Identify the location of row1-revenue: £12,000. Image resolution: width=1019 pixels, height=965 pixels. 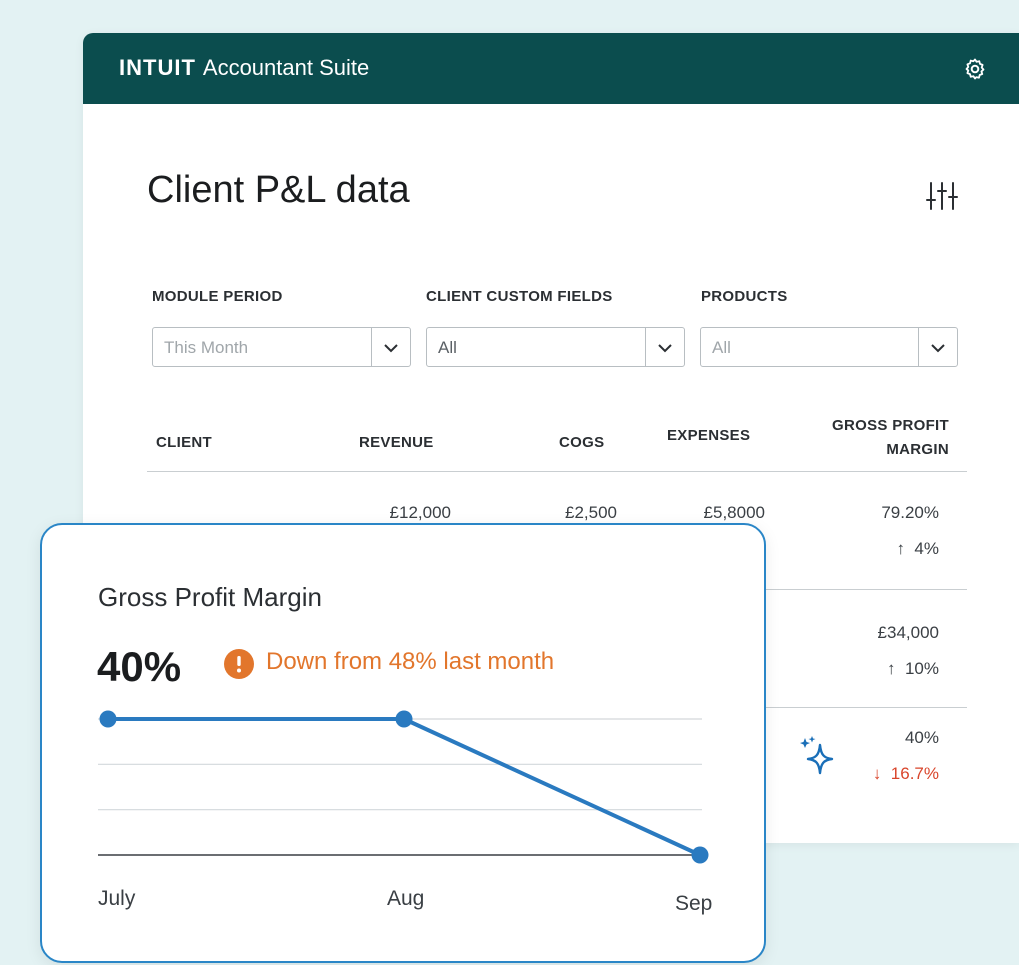
(420, 512).